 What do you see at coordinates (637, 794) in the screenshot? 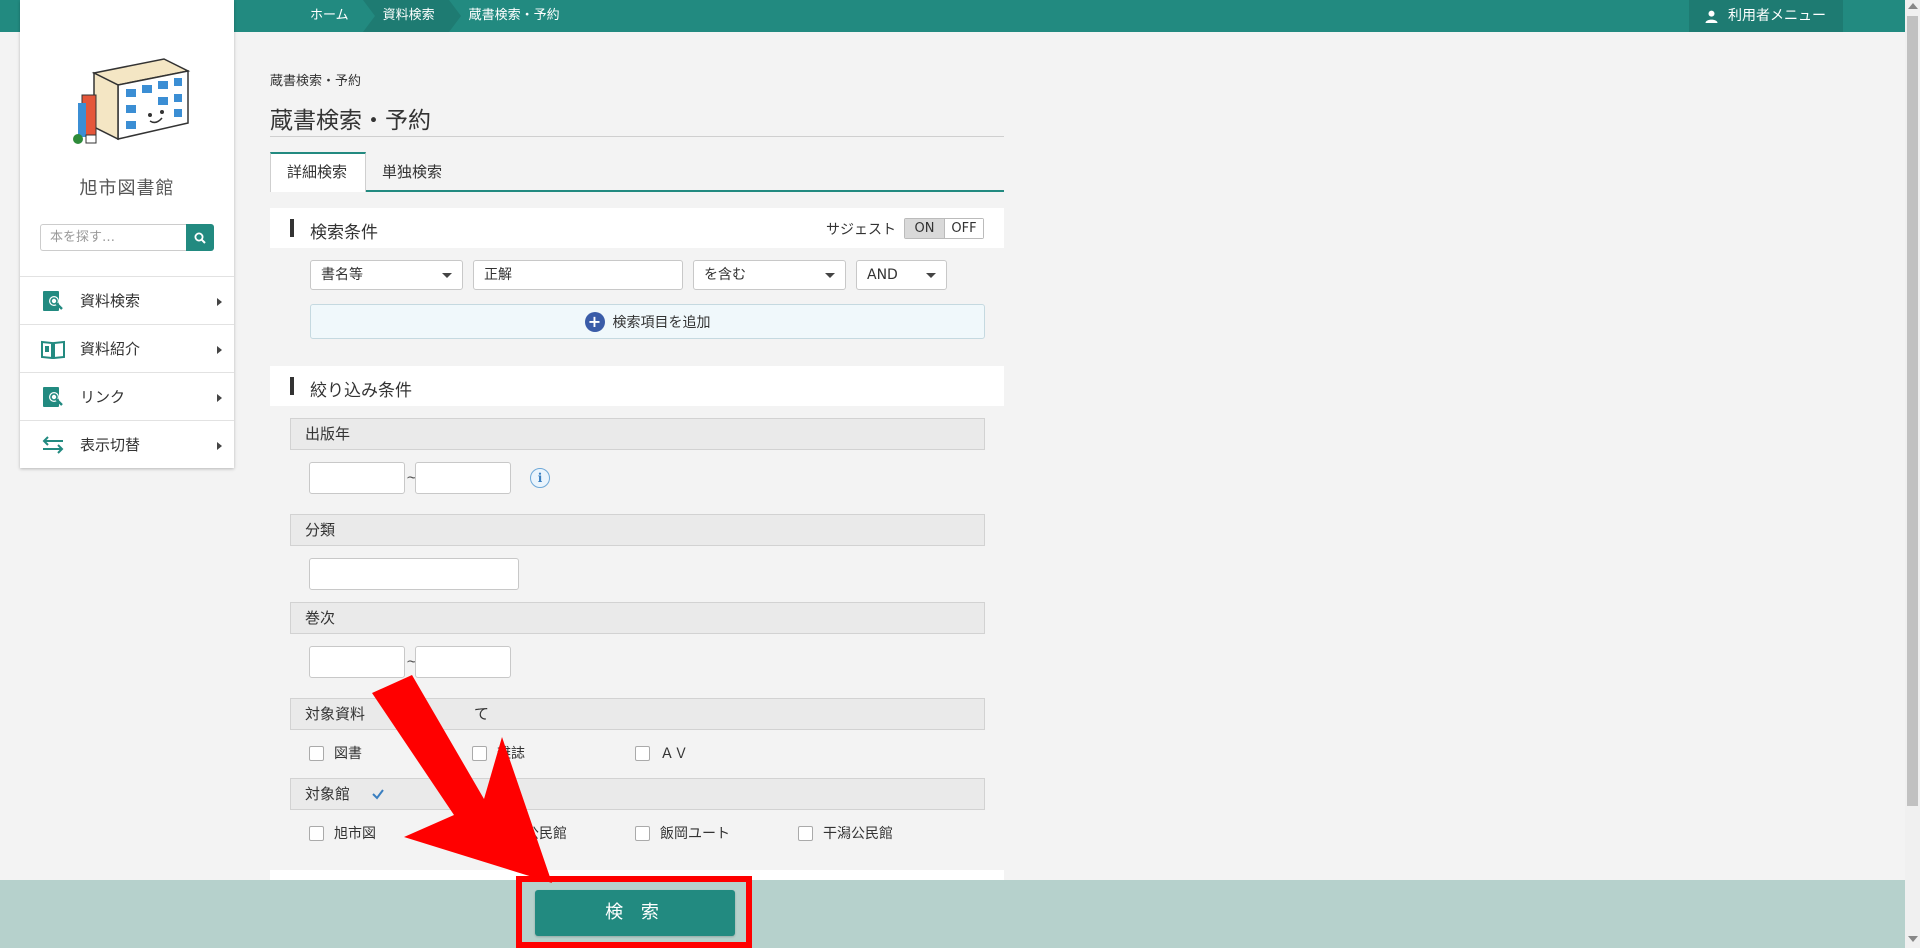
I see `target-library-label: 対象館` at bounding box center [637, 794].